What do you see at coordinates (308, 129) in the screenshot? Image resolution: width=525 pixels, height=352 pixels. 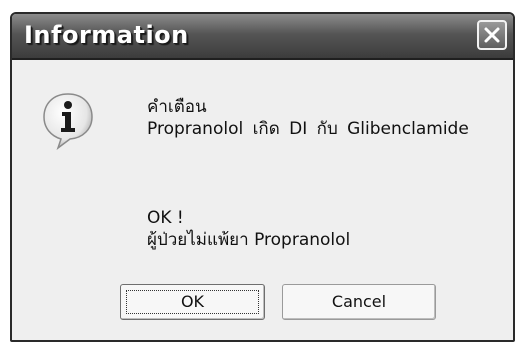 I see `message-line: Propranolol เกิด DI กับ Glibenclamide` at bounding box center [308, 129].